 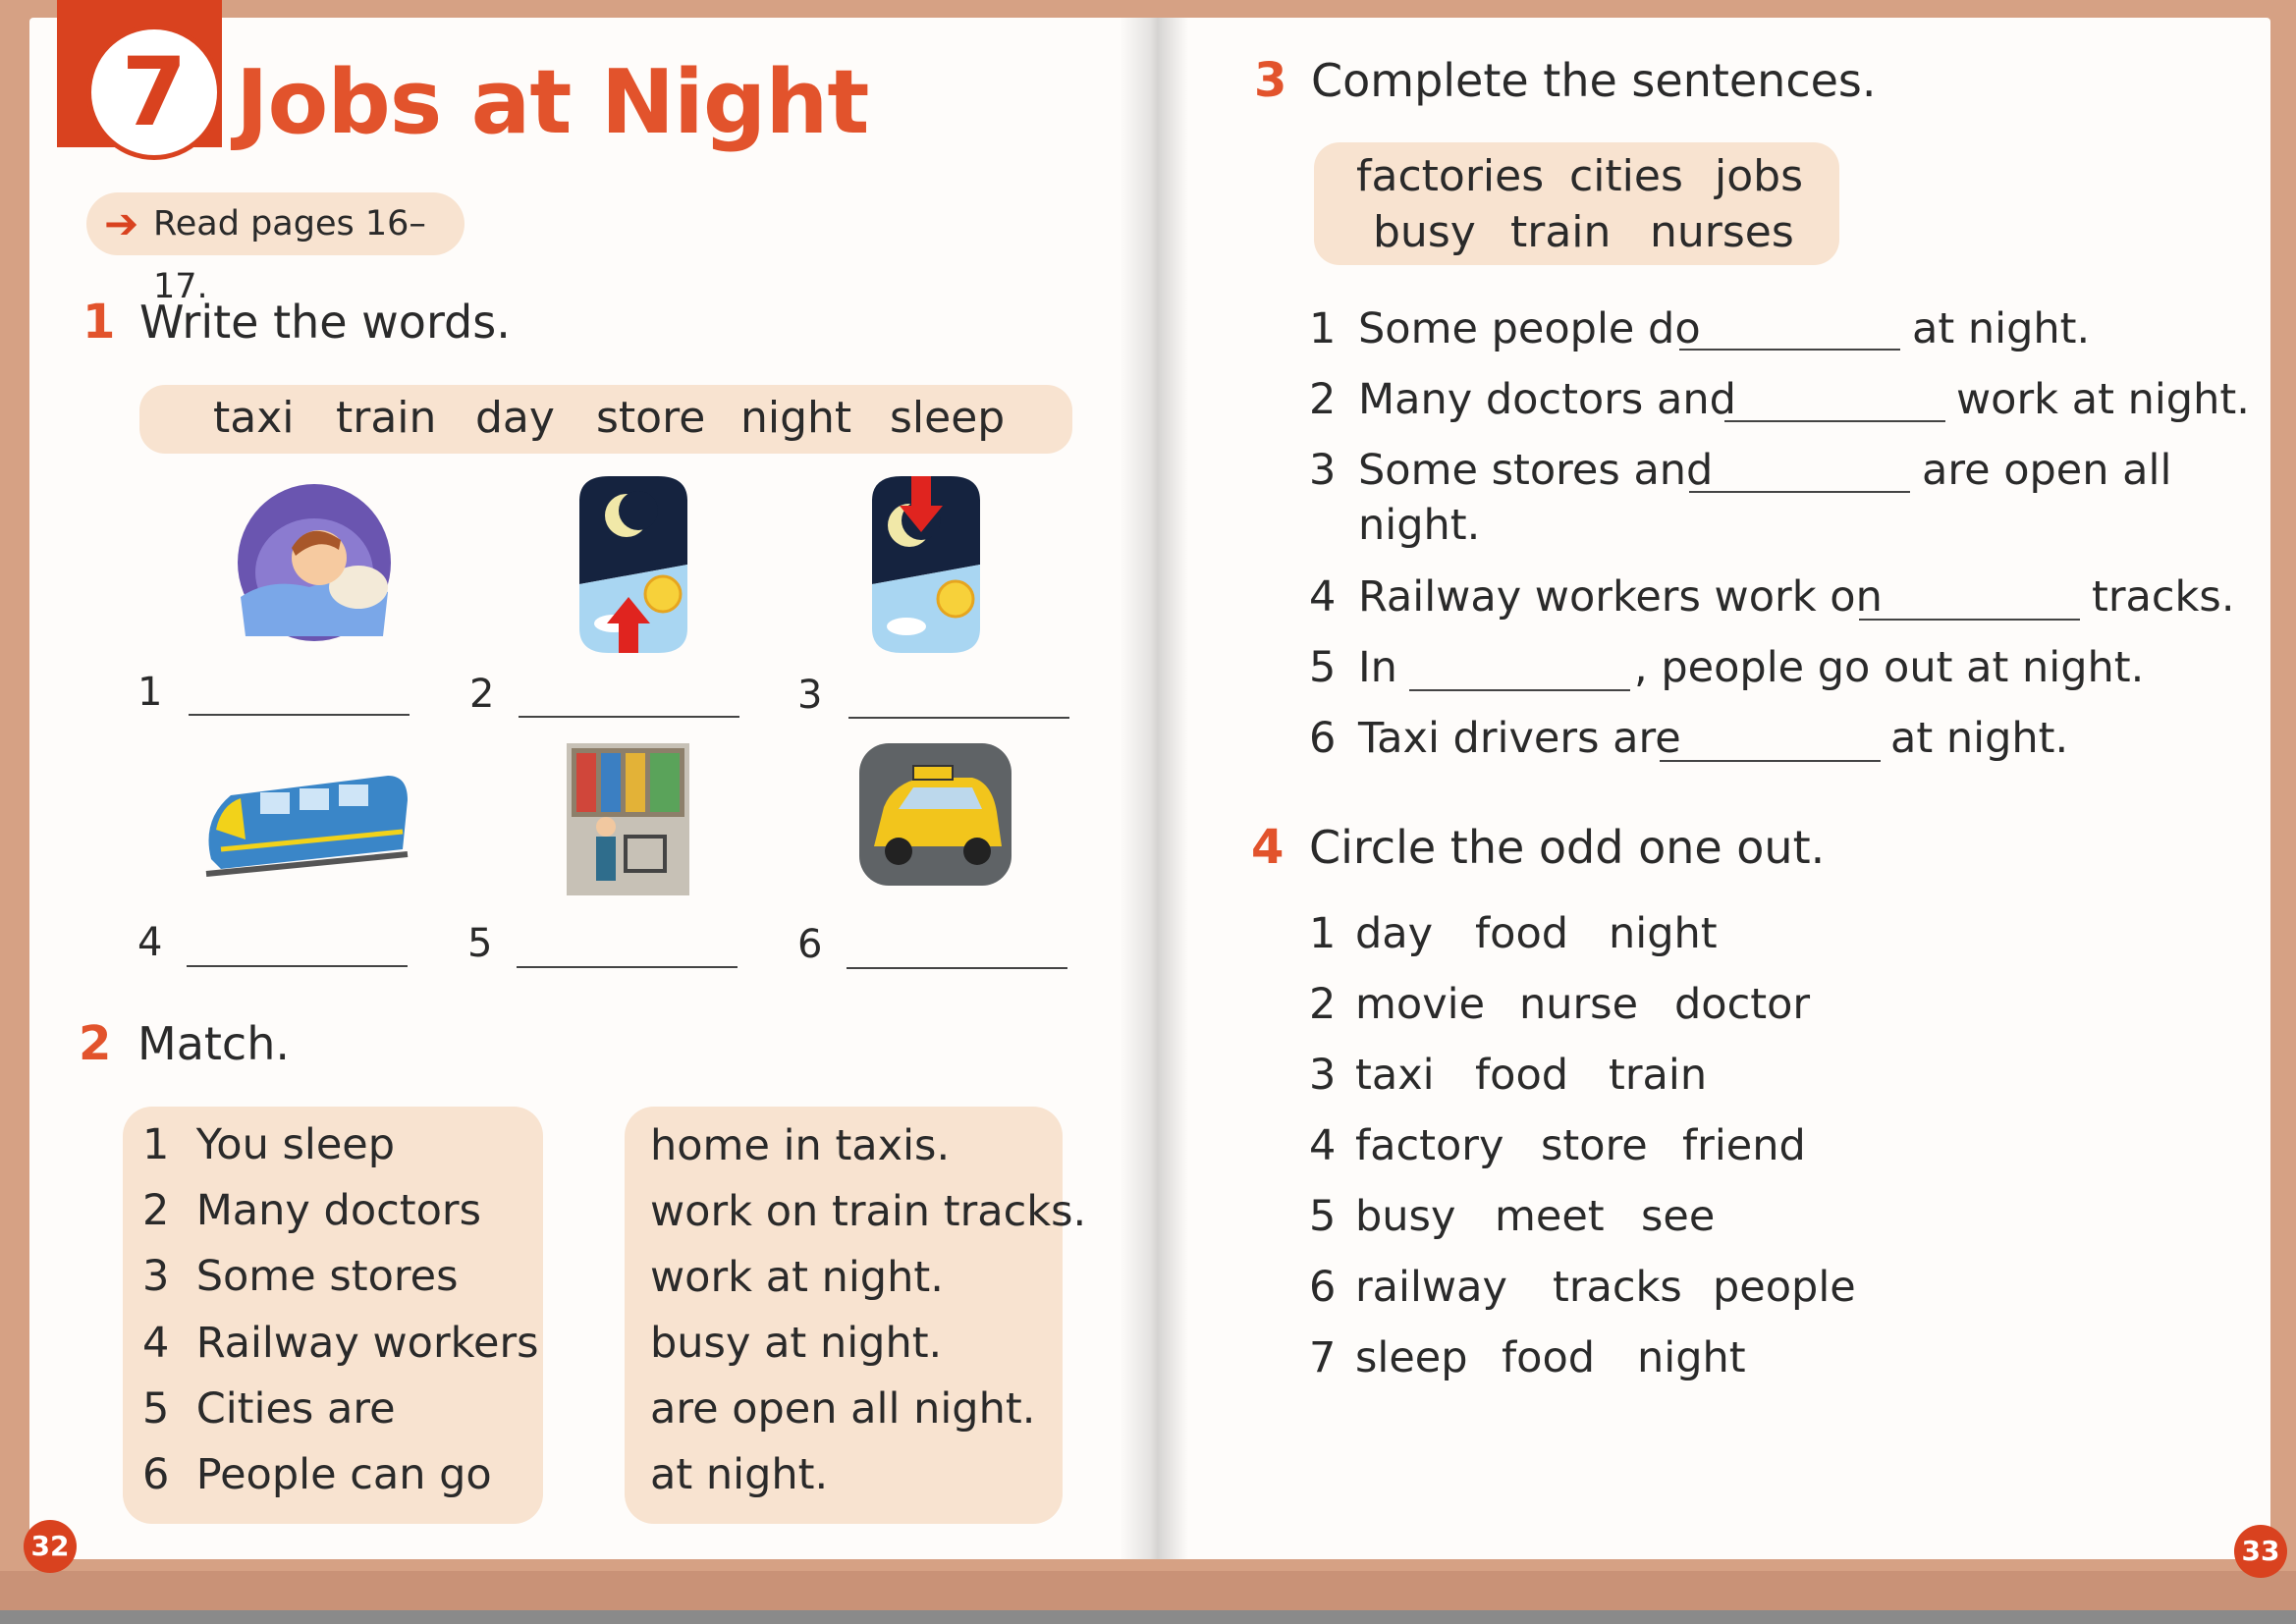 What do you see at coordinates (295, 1409) in the screenshot?
I see `item-text: Cities are` at bounding box center [295, 1409].